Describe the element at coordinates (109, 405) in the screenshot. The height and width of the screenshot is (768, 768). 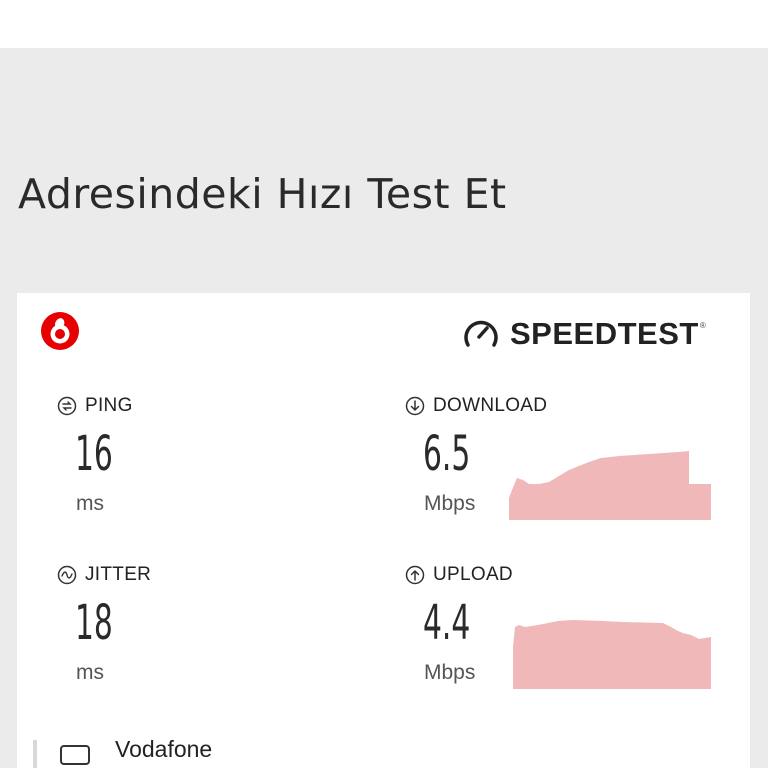
I see `ping-label-text: PING` at that location.